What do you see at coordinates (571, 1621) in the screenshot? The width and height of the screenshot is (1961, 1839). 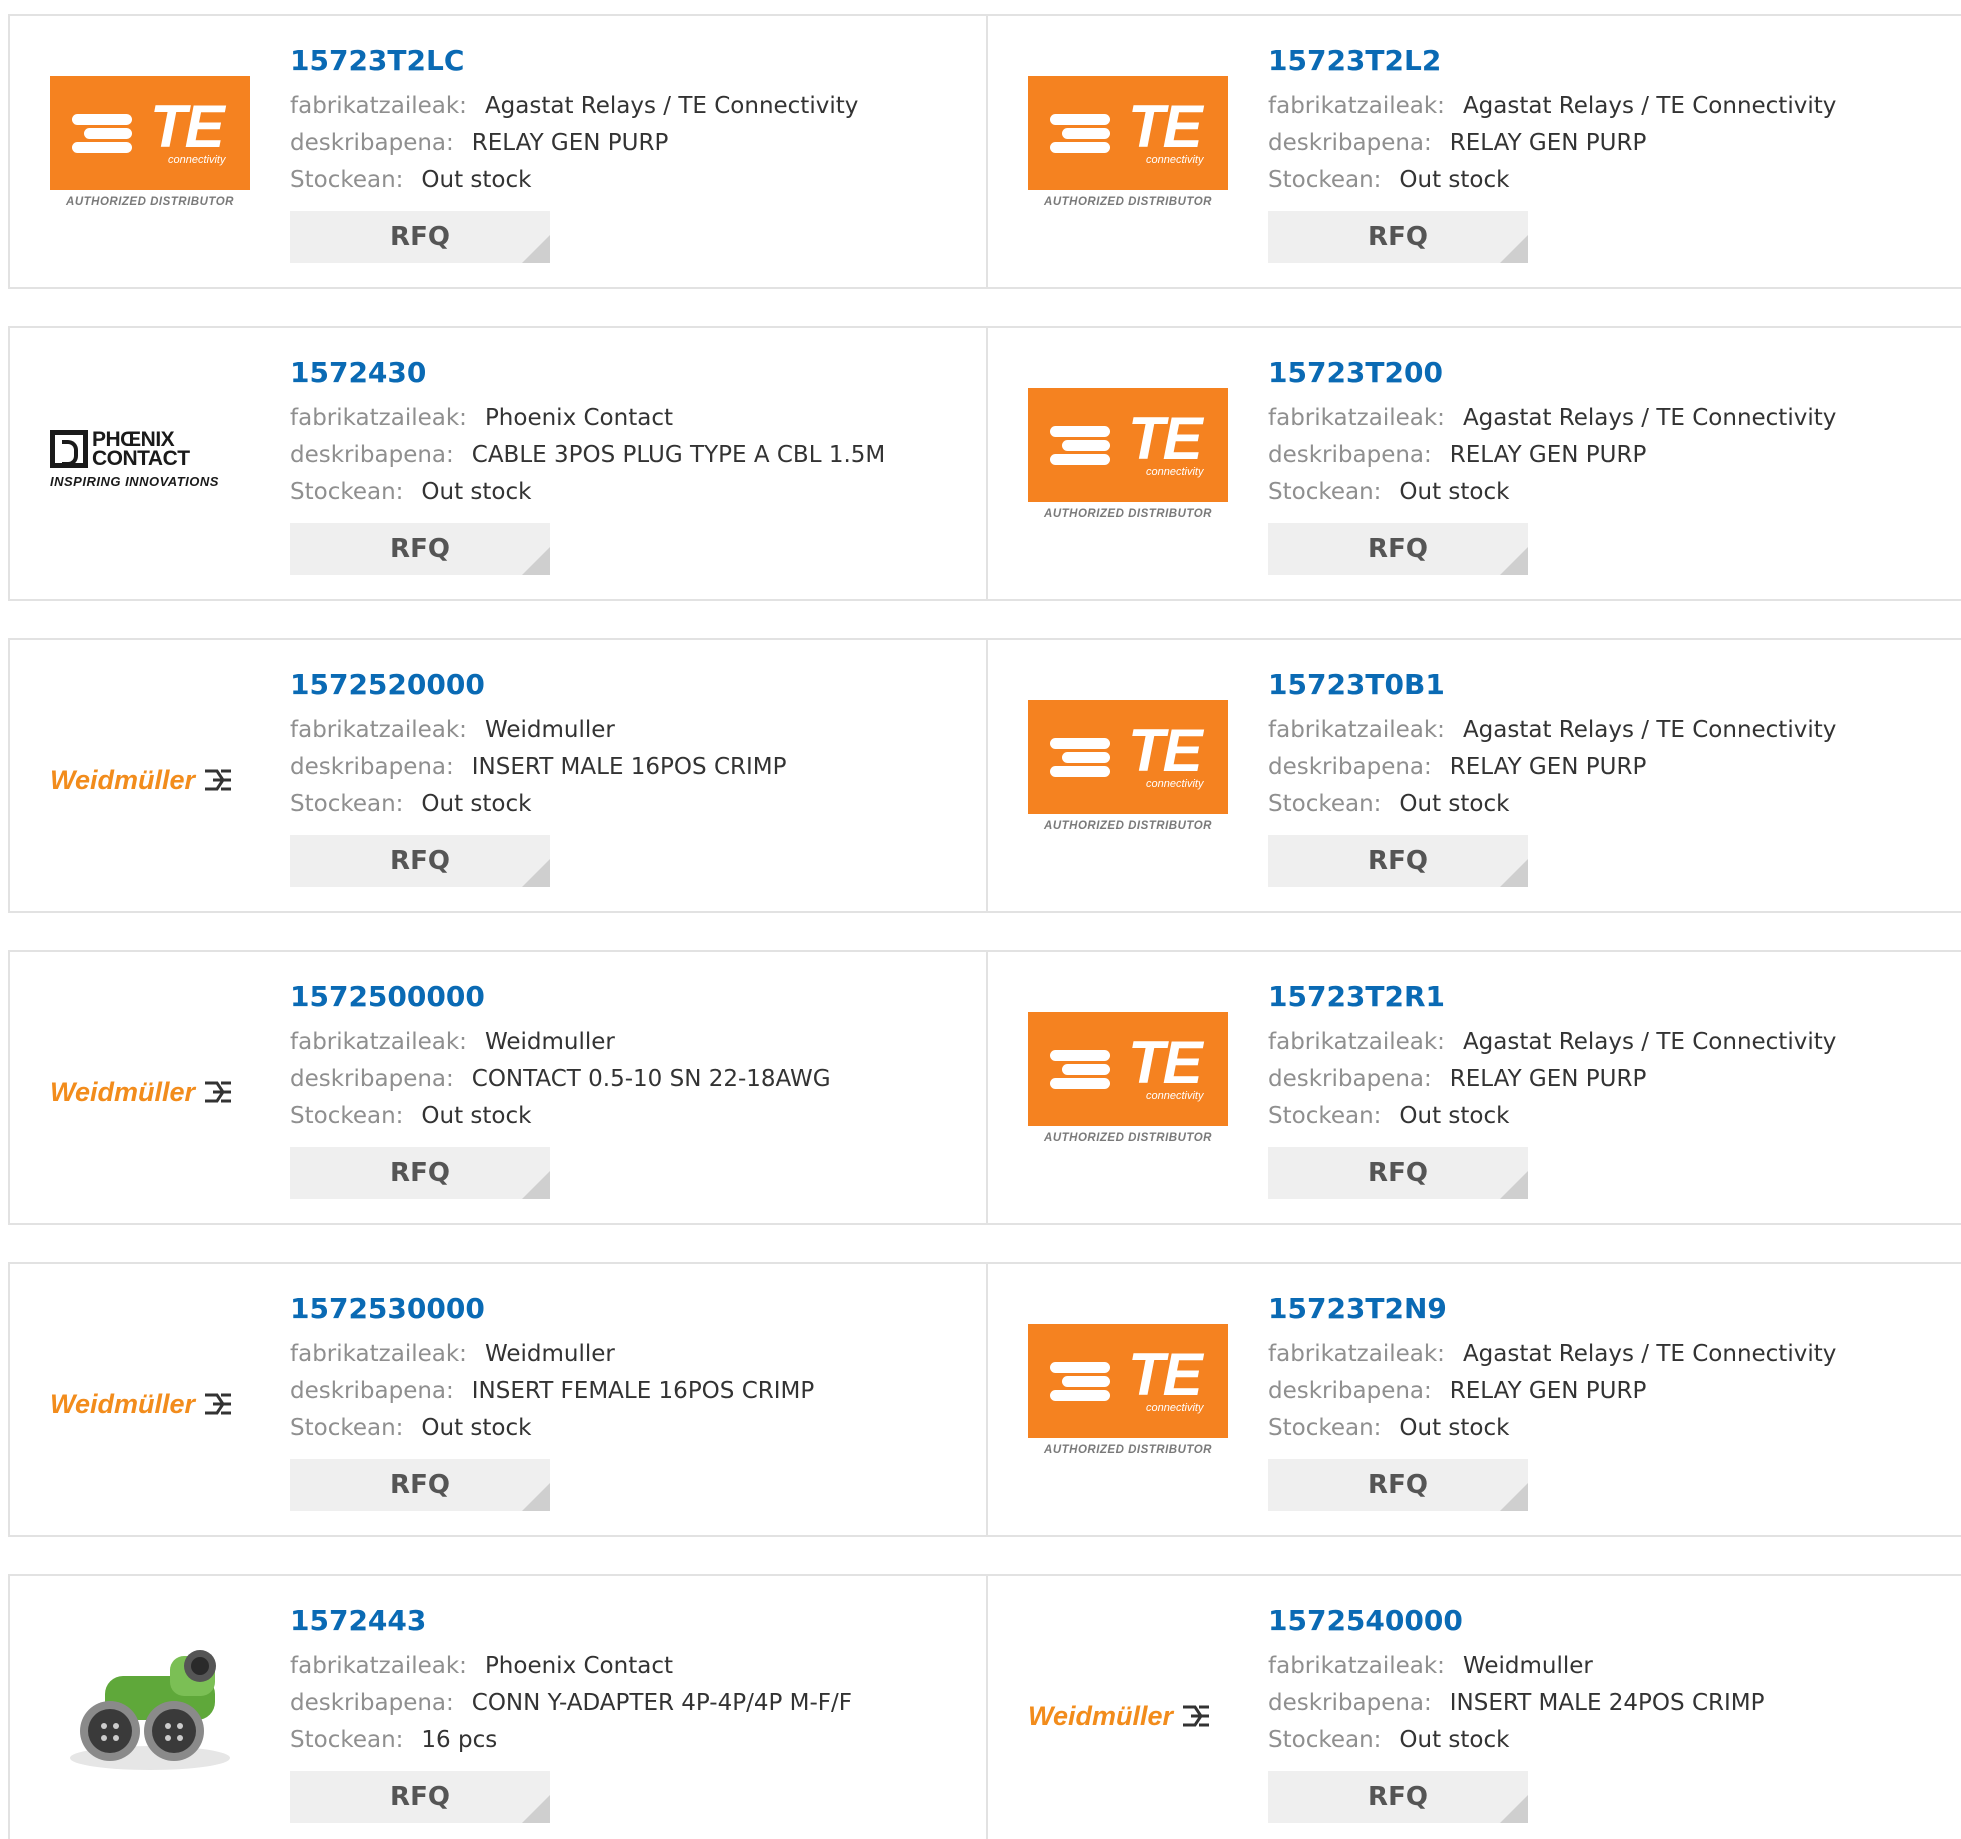 I see `part-number-link: 1572443` at bounding box center [571, 1621].